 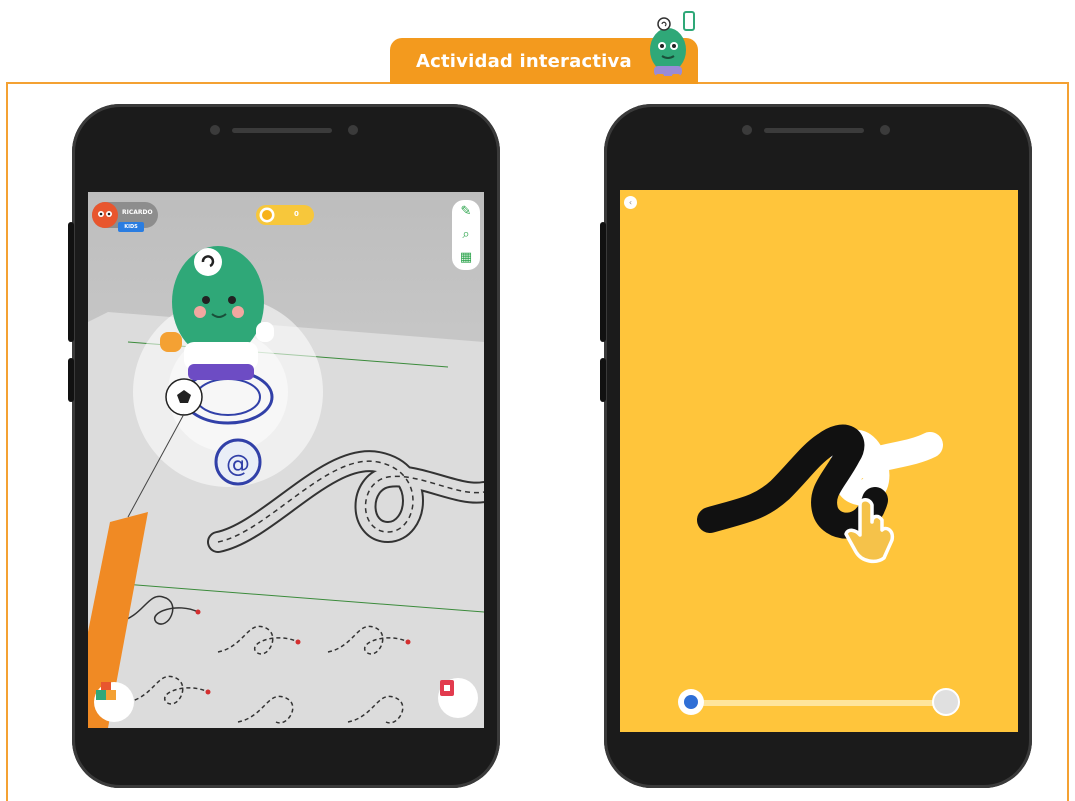 What do you see at coordinates (447, 688) in the screenshot?
I see `card-icon` at bounding box center [447, 688].